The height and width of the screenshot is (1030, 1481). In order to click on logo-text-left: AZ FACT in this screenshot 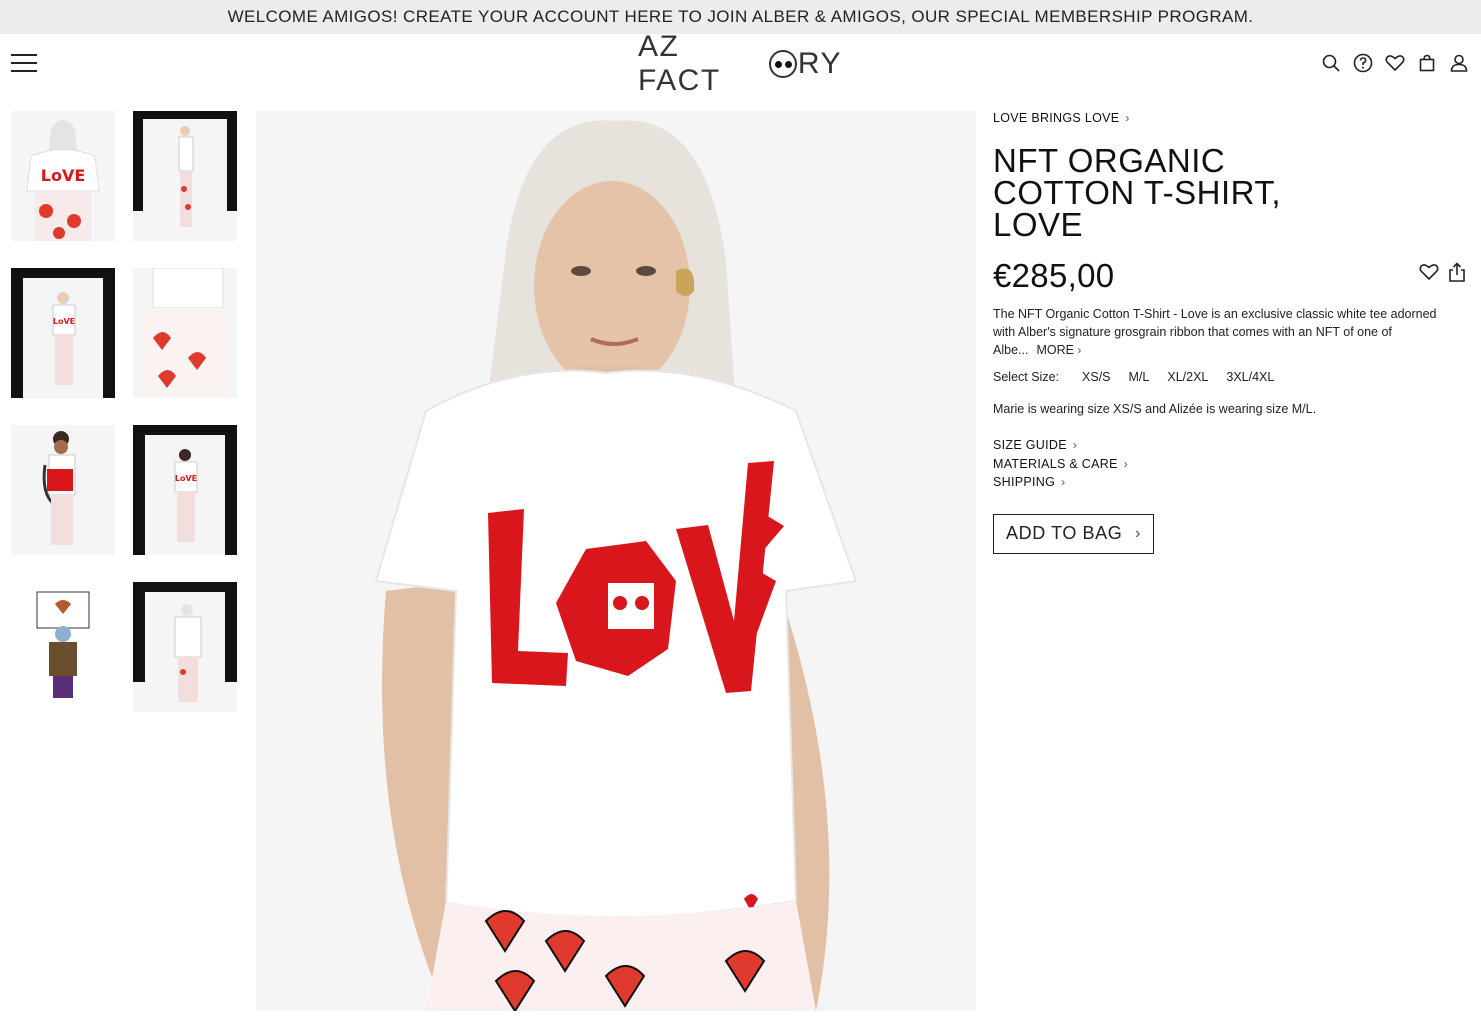, I will do `click(679, 63)`.